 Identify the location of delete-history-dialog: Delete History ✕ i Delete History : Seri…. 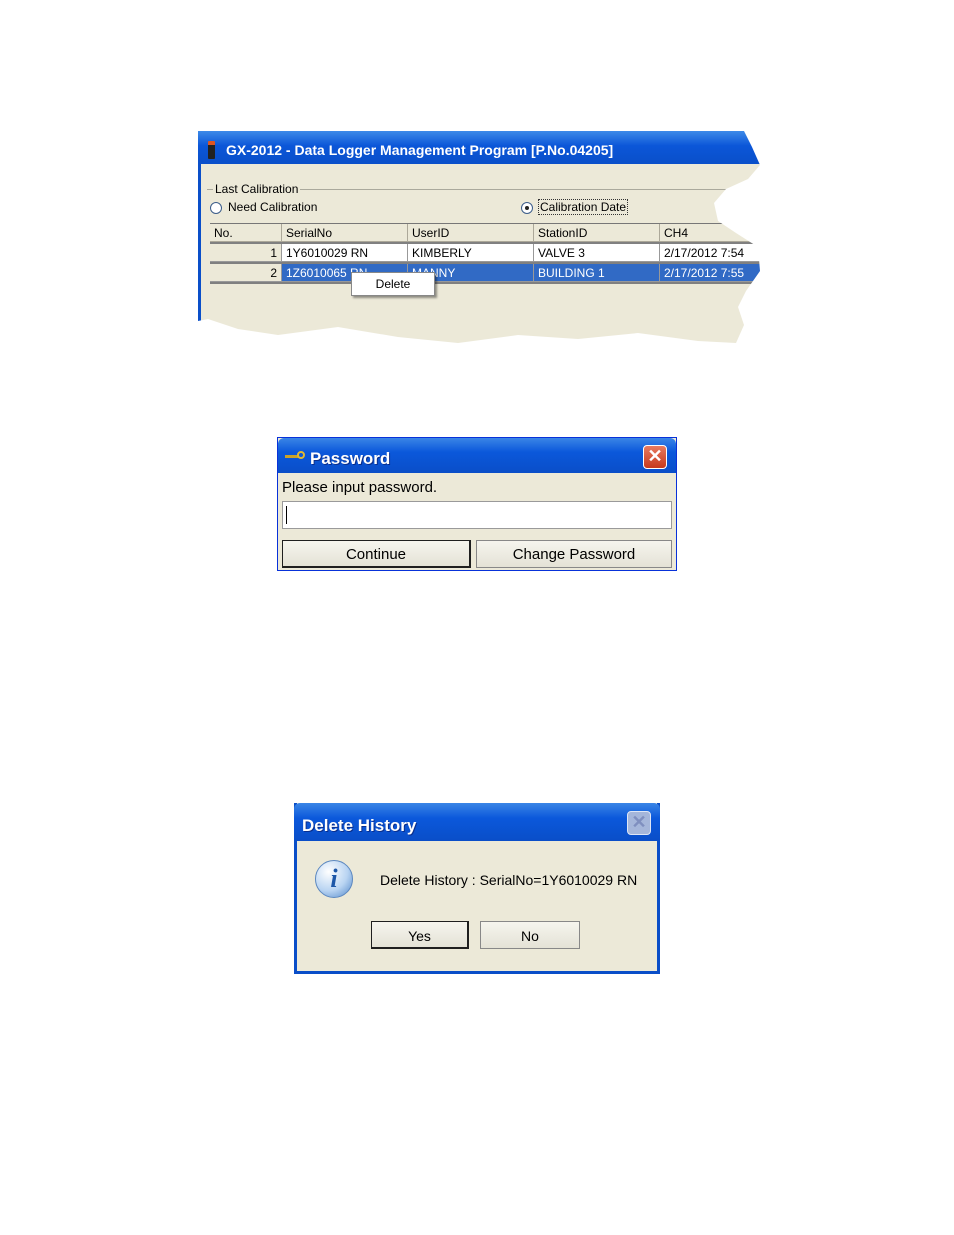
(477, 888).